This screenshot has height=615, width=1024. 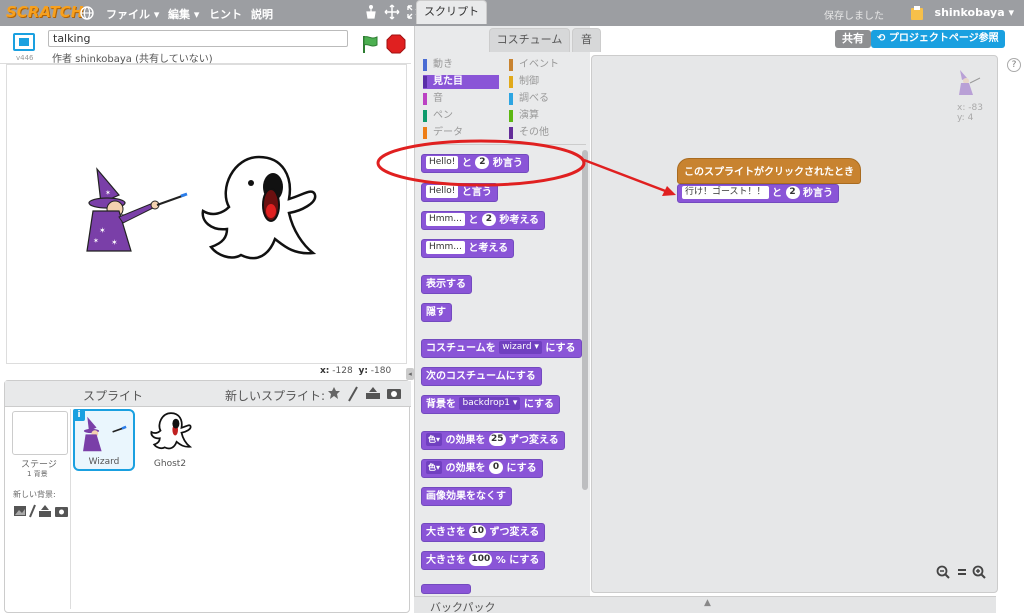 What do you see at coordinates (965, 118) in the screenshot?
I see `sprite-y: y: 4` at bounding box center [965, 118].